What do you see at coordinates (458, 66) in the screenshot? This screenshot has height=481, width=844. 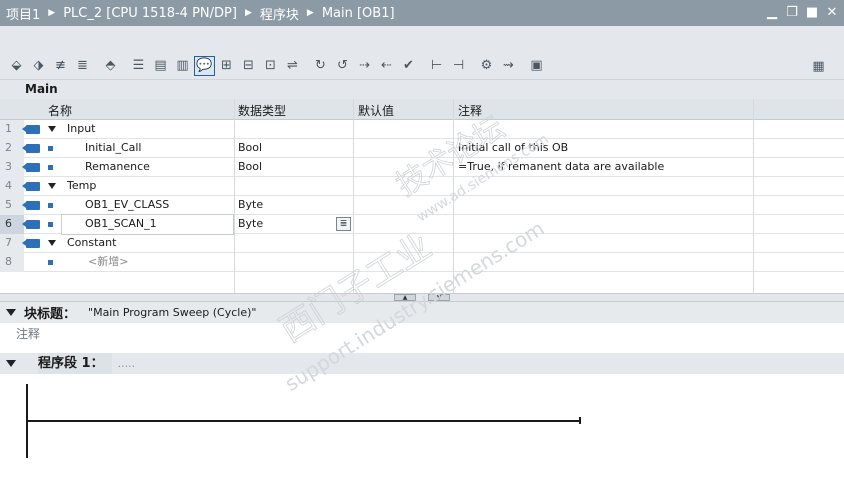 I see `go-prev-icon: ⊣` at bounding box center [458, 66].